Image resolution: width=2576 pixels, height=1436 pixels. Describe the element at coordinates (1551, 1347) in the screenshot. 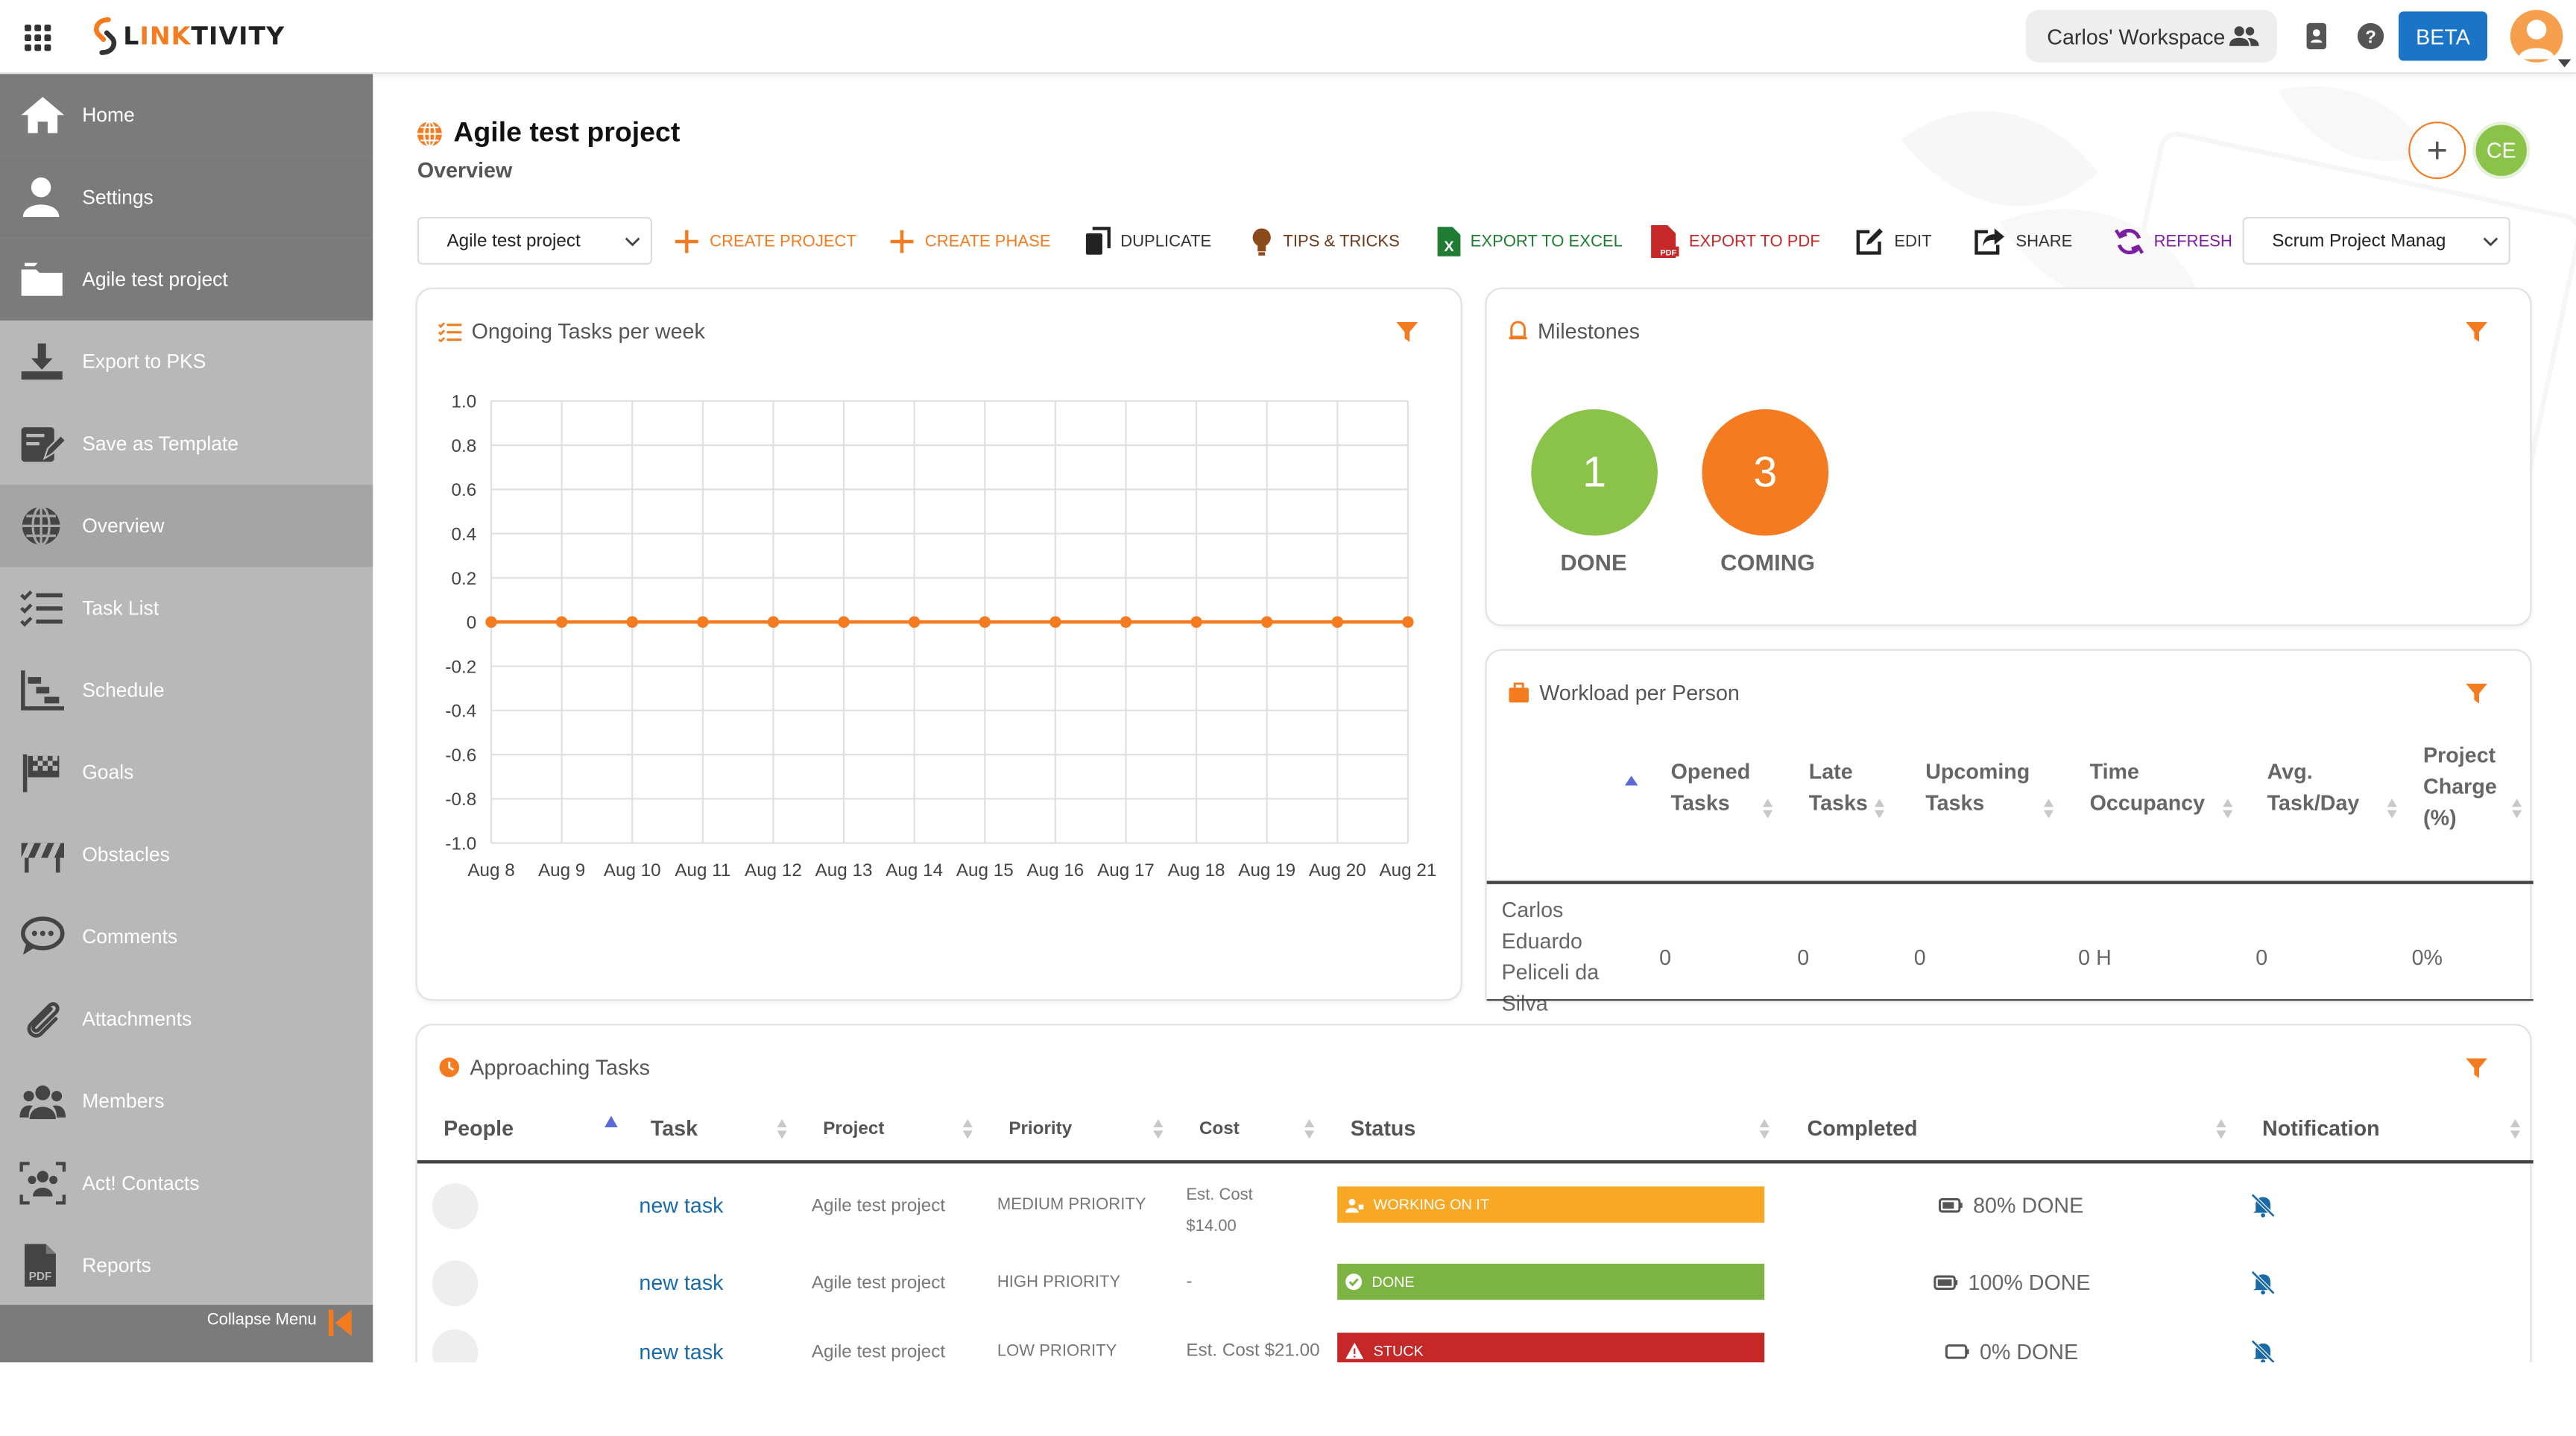

I see `status-badge: STUCK` at that location.